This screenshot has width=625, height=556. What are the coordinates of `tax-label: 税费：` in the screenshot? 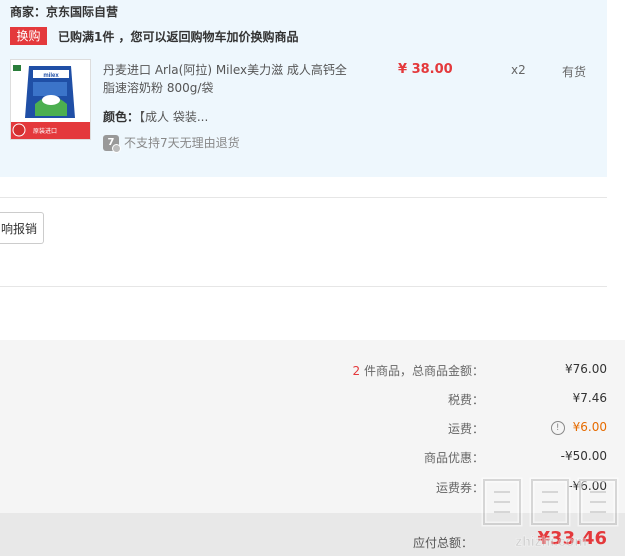 It's located at (465, 400).